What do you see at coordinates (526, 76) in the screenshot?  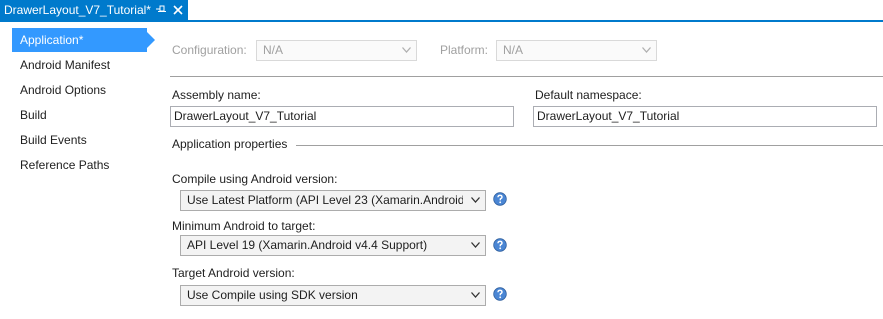 I see `config-divider` at bounding box center [526, 76].